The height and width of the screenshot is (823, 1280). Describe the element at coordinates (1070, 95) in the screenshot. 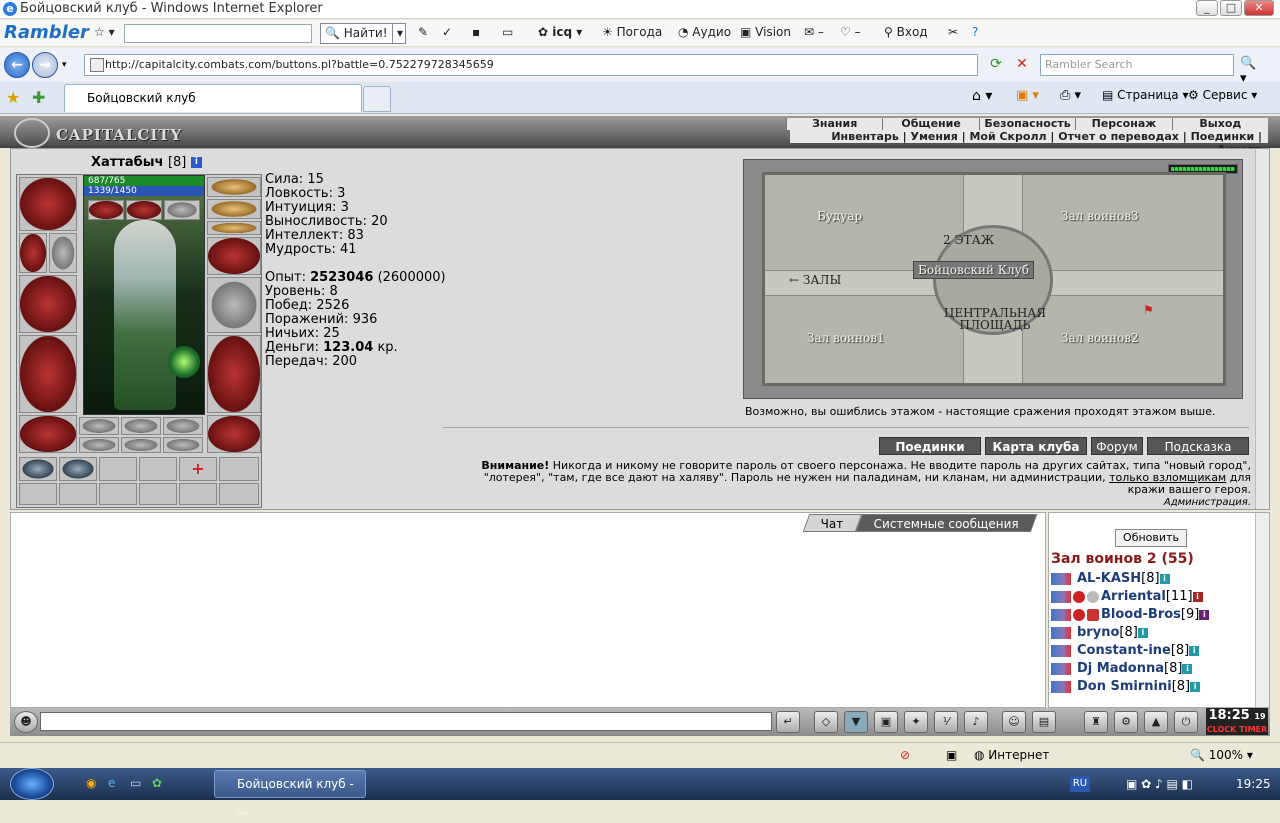

I see `print-icon: ⎙ ▾` at that location.